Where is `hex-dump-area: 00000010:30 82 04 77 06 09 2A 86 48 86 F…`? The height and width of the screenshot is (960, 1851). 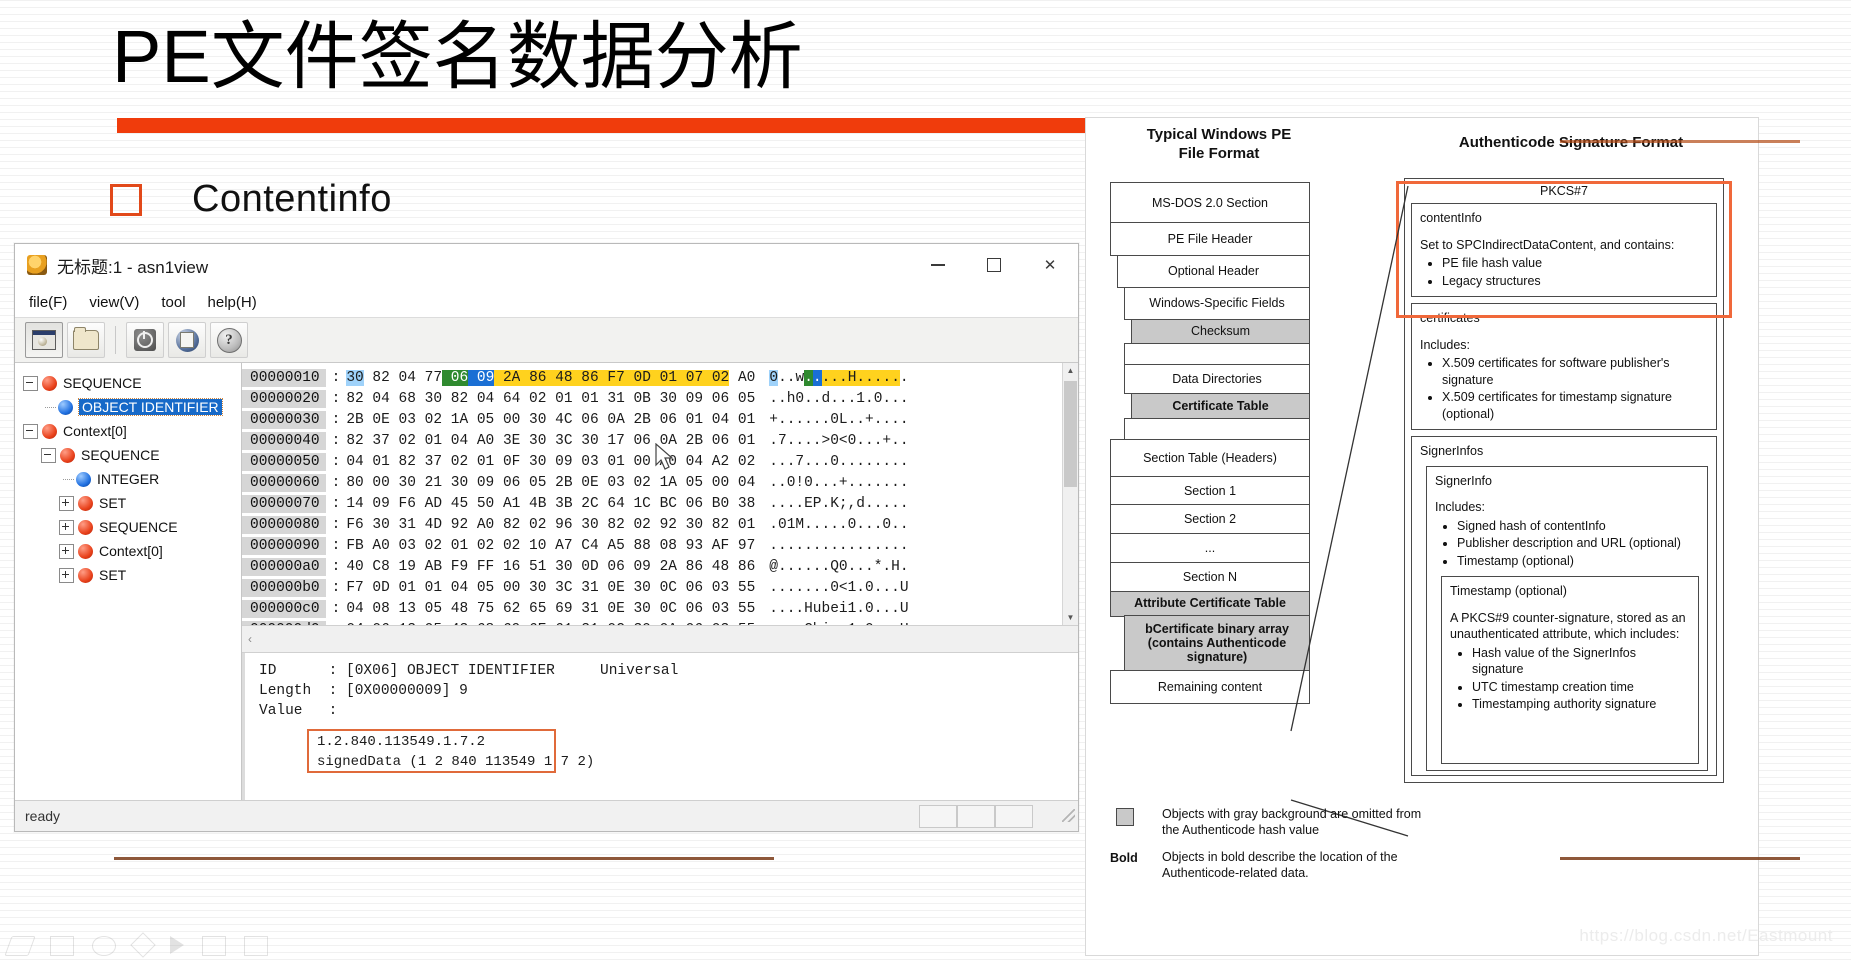 hex-dump-area: 00000010:30 82 04 77 06 09 2A 86 48 86 F… is located at coordinates (660, 494).